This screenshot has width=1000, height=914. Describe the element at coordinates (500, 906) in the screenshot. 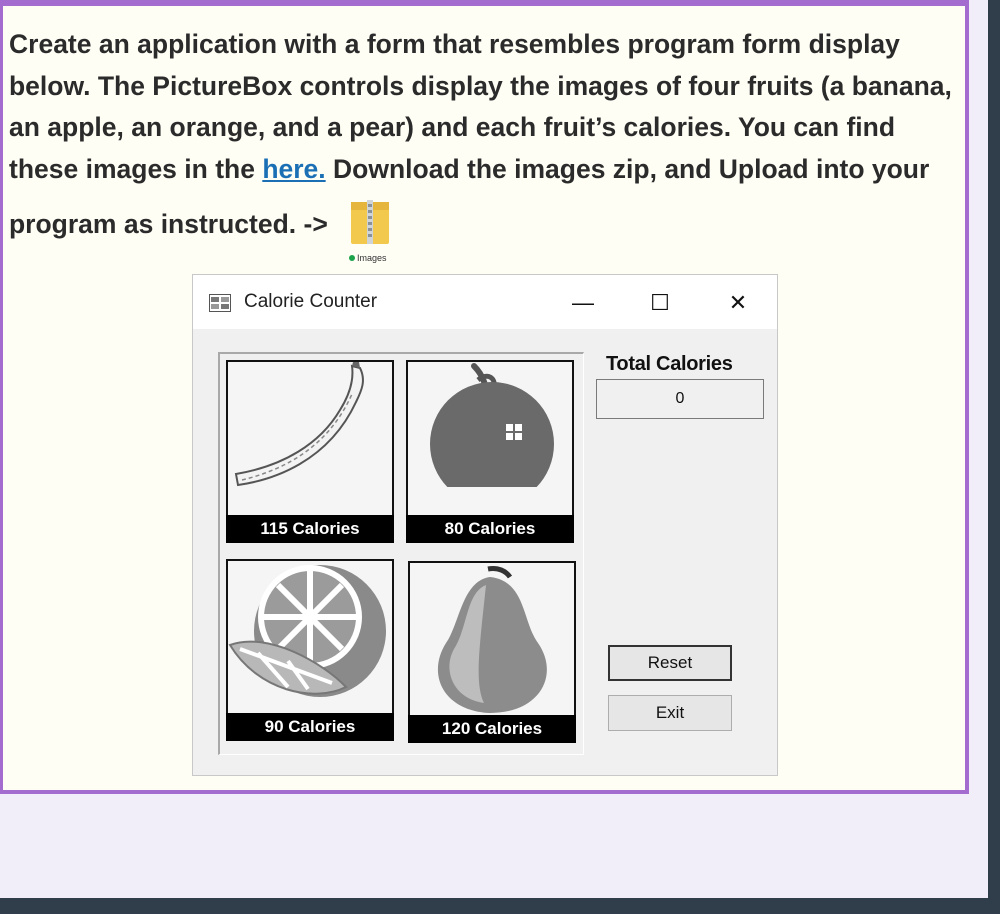

I see `page-bottom-edge` at that location.